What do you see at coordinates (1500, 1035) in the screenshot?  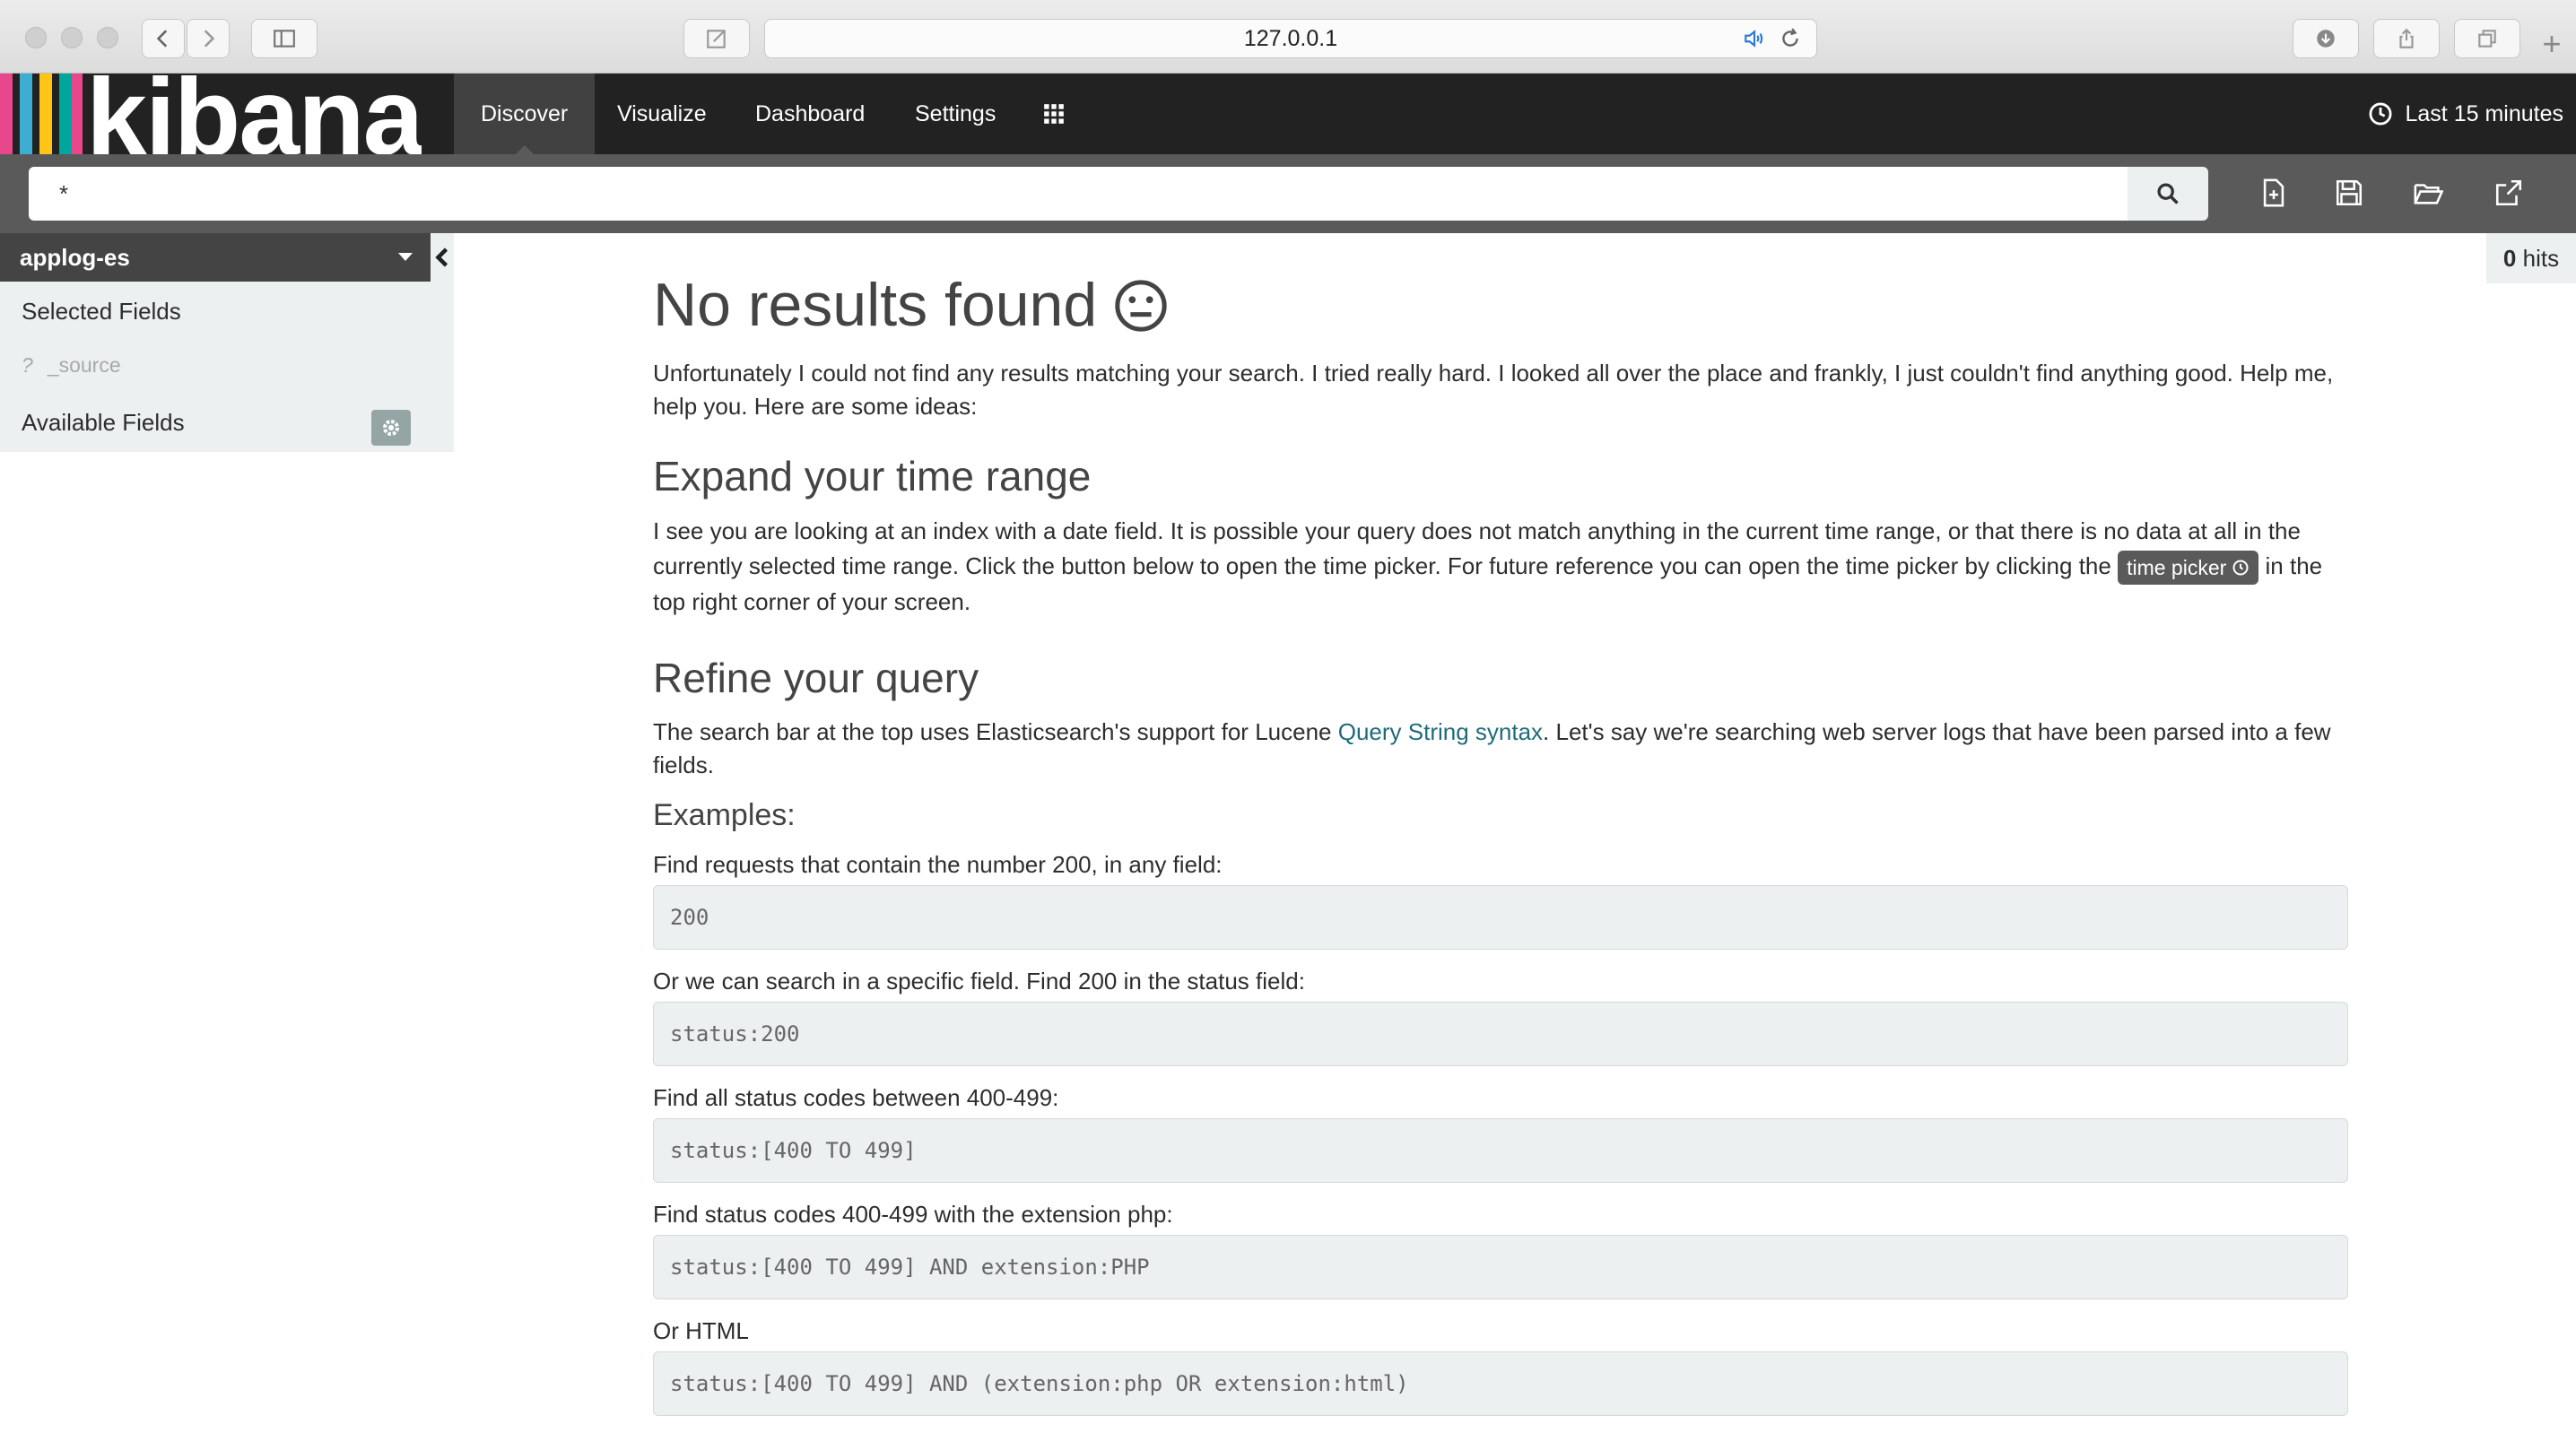 I see `example-code: status:200` at bounding box center [1500, 1035].